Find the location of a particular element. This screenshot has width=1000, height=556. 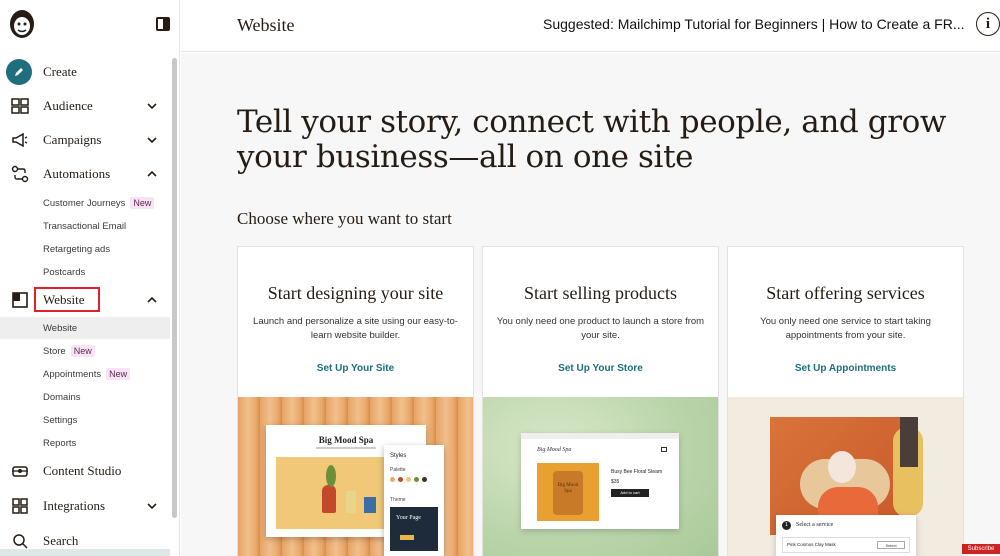

styles-panel: Styles Palette Theme Your Page is located at coordinates (414, 500).